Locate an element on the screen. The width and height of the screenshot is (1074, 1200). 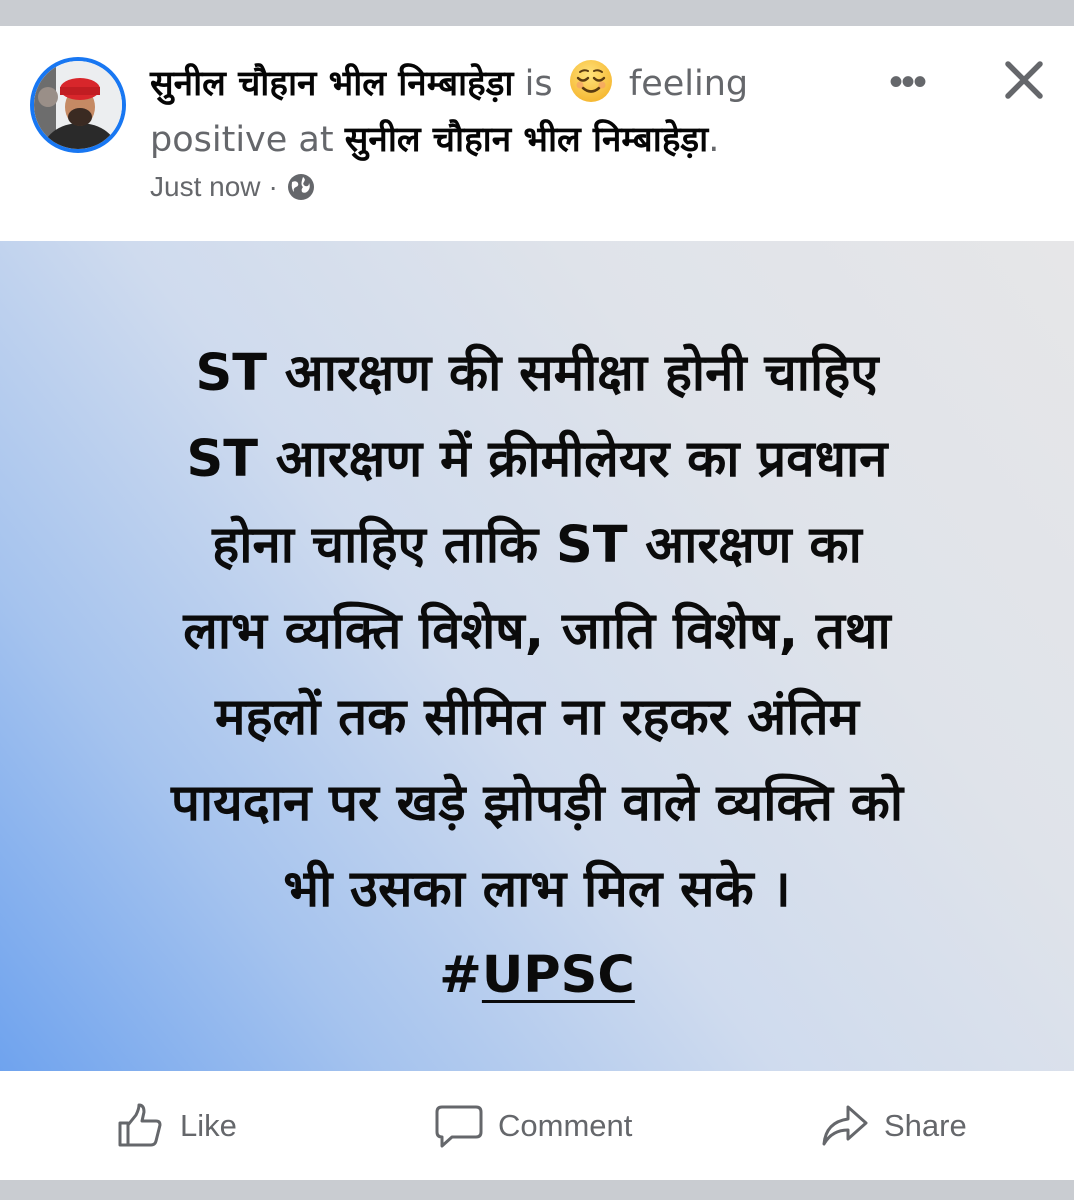
hashtag-prefix: # is located at coordinates (460, 975).